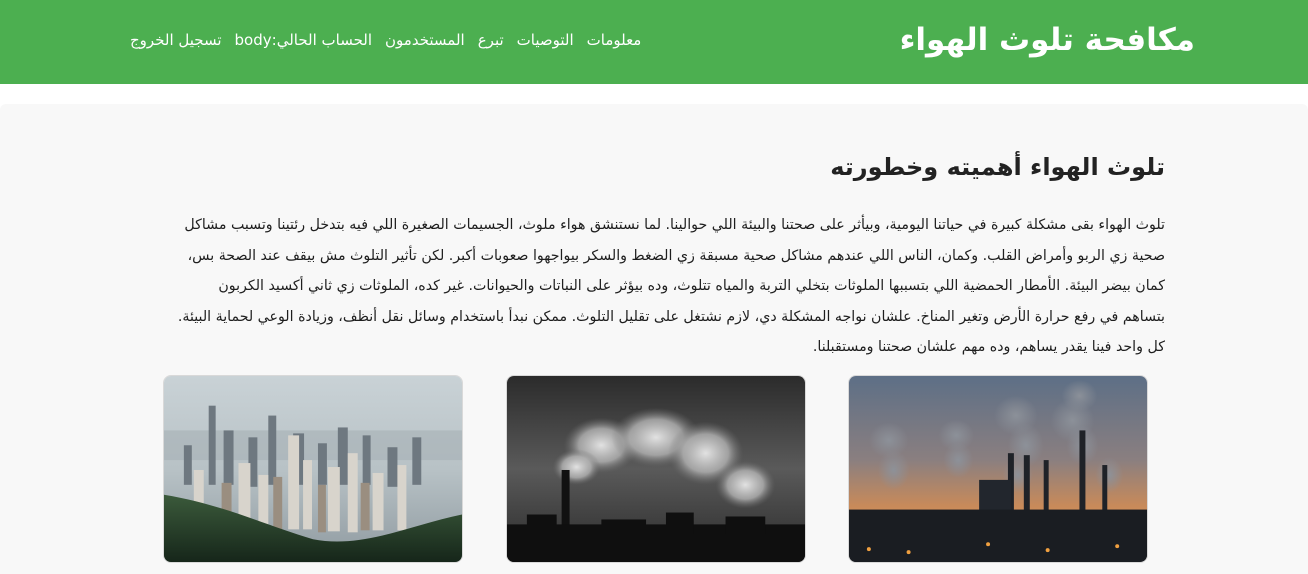 The width and height of the screenshot is (1308, 574). What do you see at coordinates (176, 40) in the screenshot?
I see `nav-link-logout: تسجيل الخروج` at bounding box center [176, 40].